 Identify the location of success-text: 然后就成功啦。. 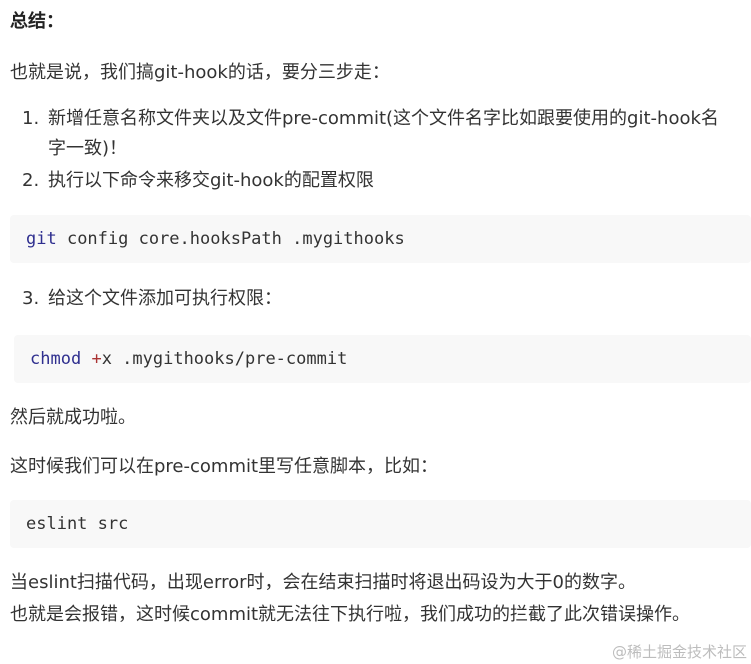
(73, 417).